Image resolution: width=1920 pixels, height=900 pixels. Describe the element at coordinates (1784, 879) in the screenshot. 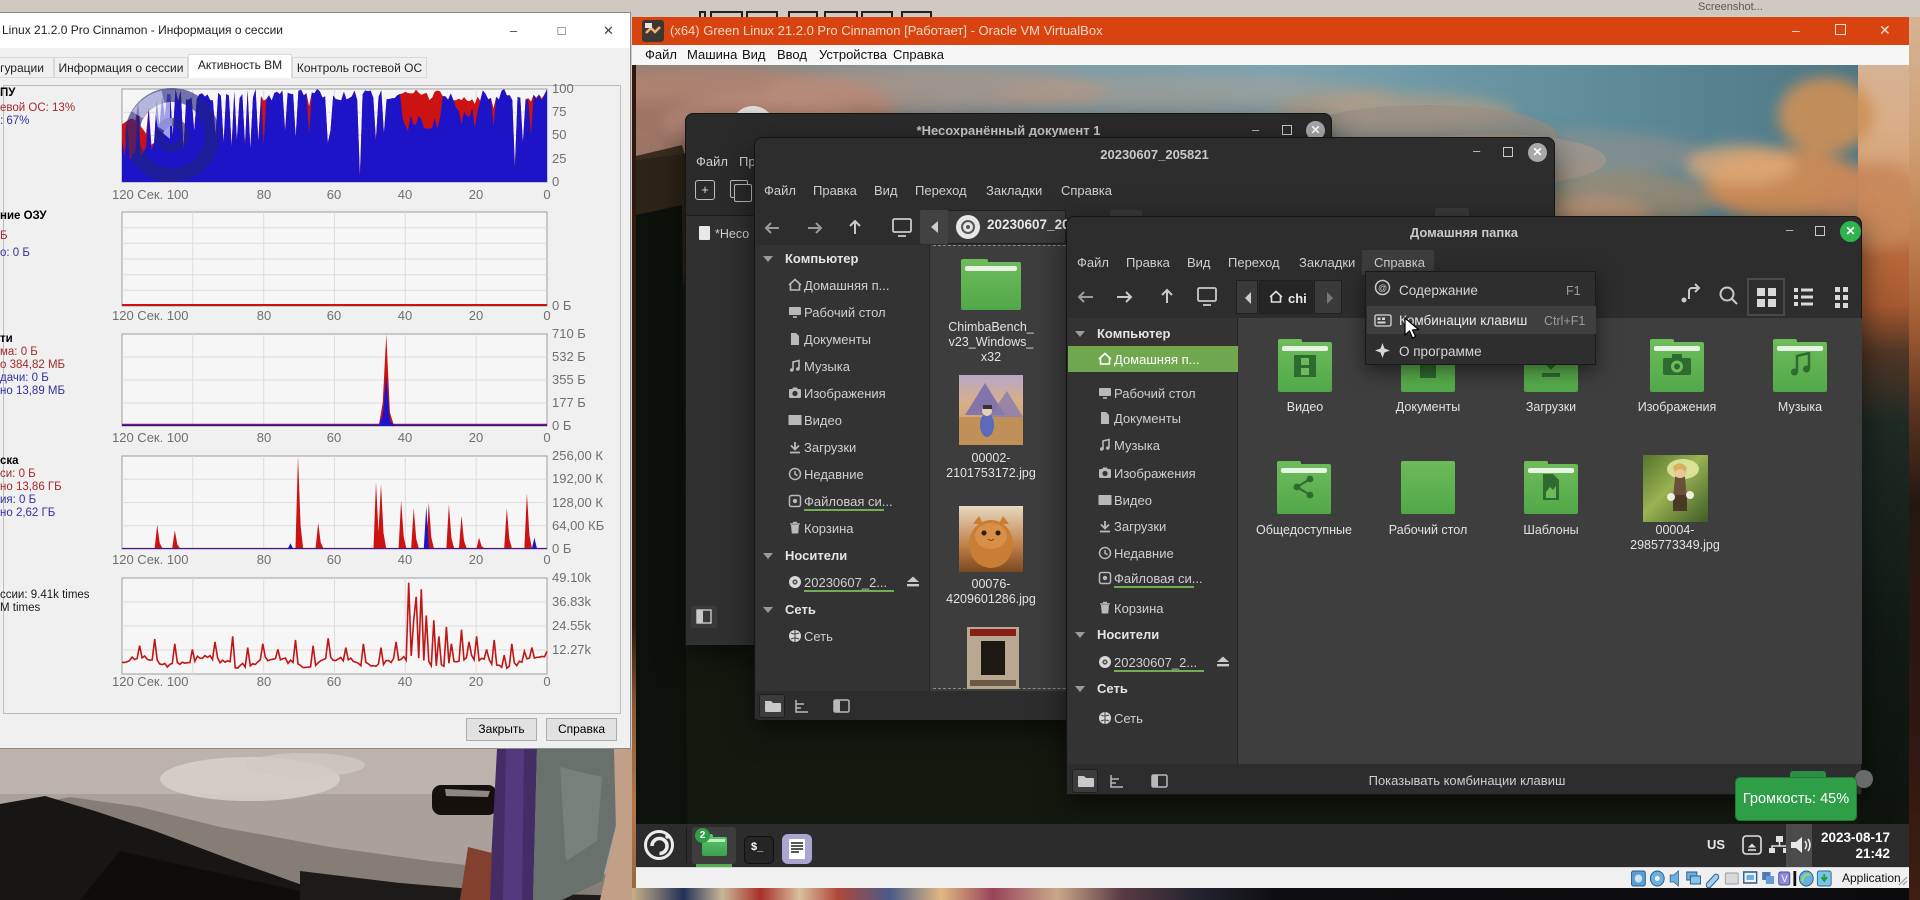

I see `svg-text: V` at that location.